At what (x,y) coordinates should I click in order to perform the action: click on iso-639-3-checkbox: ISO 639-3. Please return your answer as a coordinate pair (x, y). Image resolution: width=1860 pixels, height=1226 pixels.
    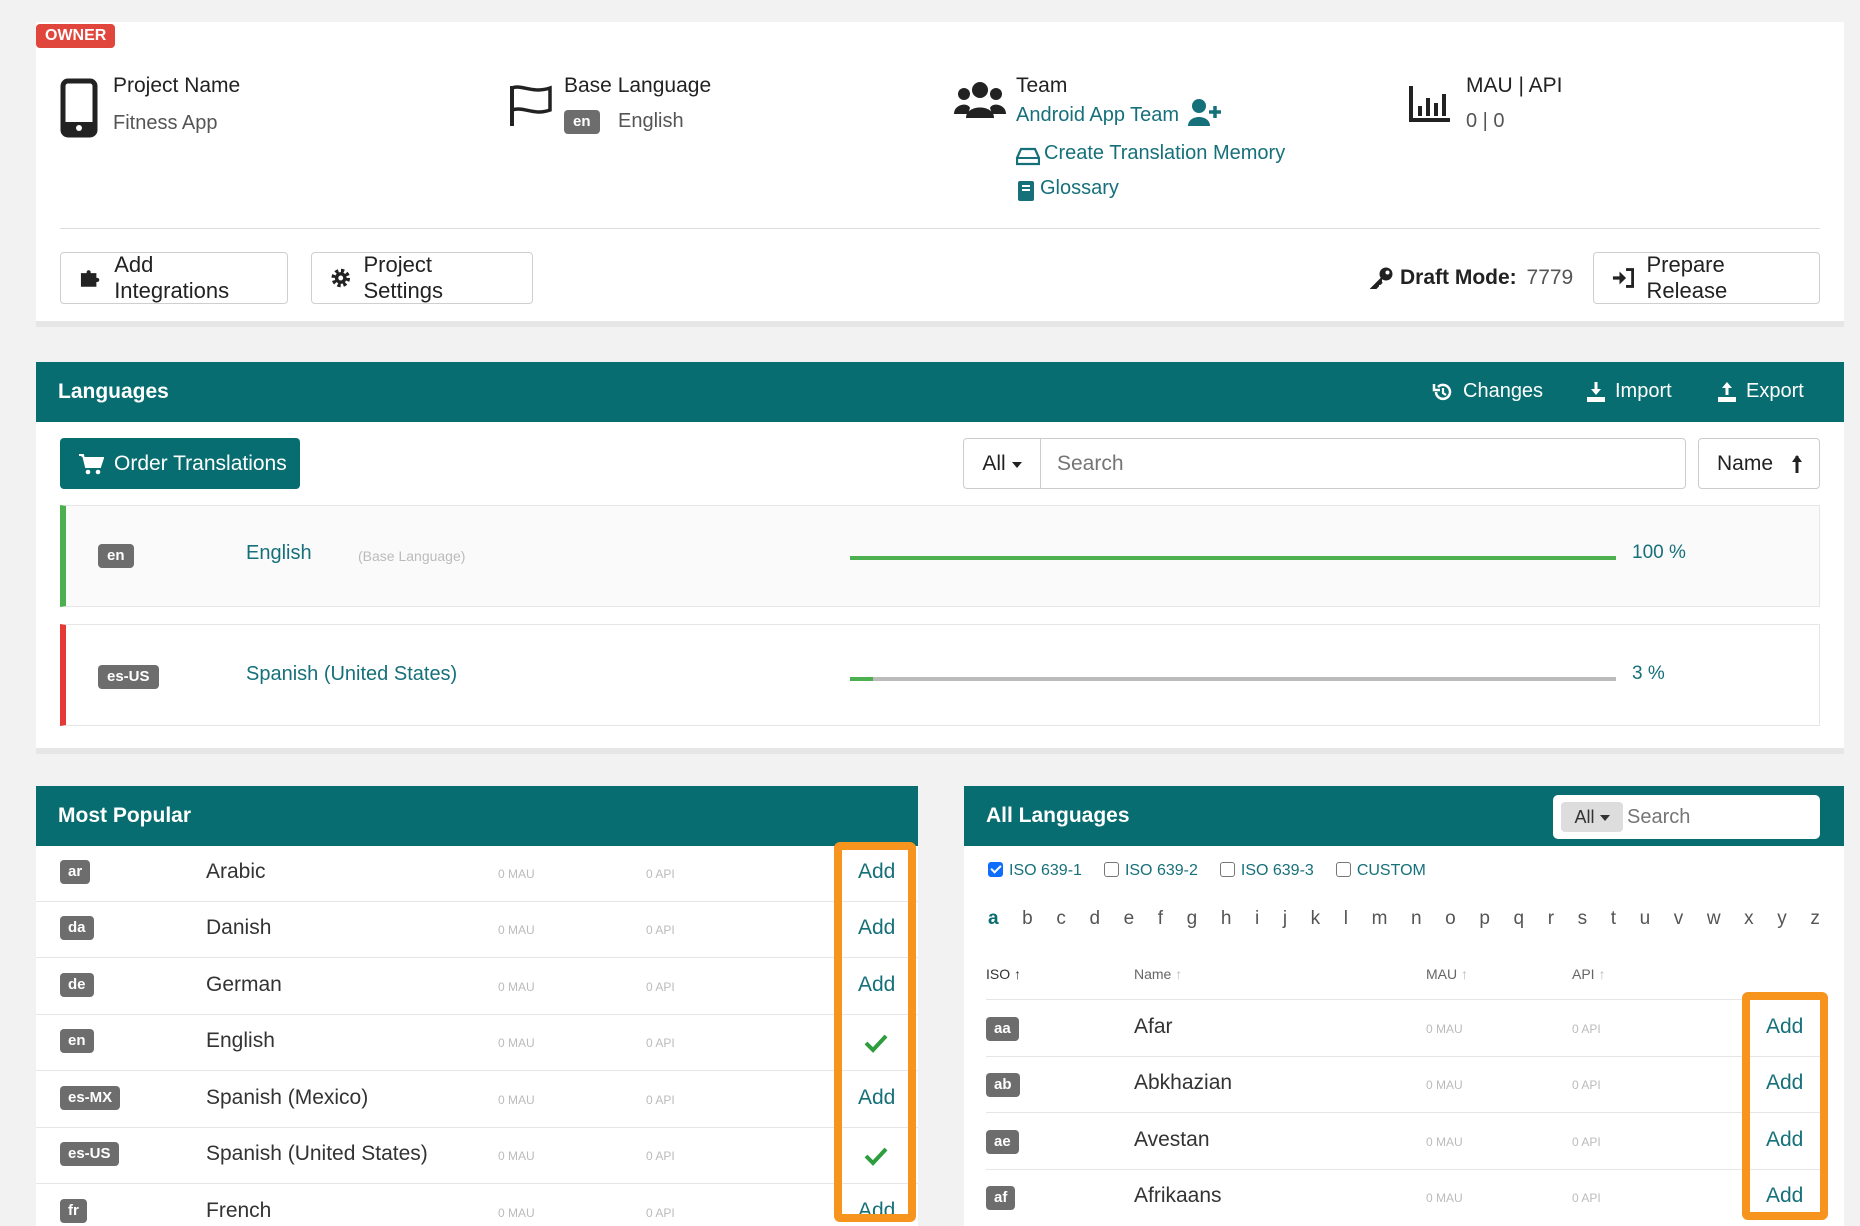
    Looking at the image, I should click on (1266, 871).